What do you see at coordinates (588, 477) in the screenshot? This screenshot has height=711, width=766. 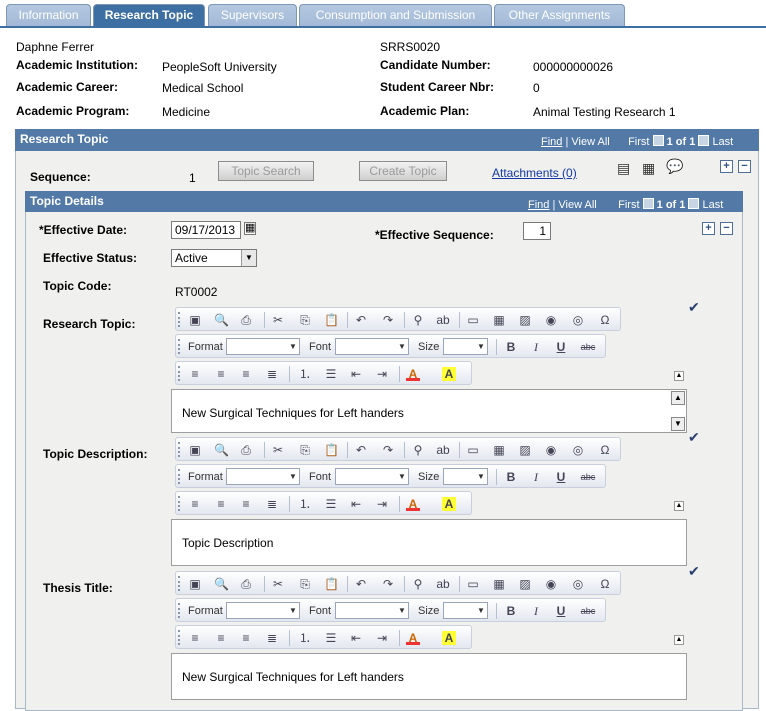 I see `topic-description-strike-icon: abc` at bounding box center [588, 477].